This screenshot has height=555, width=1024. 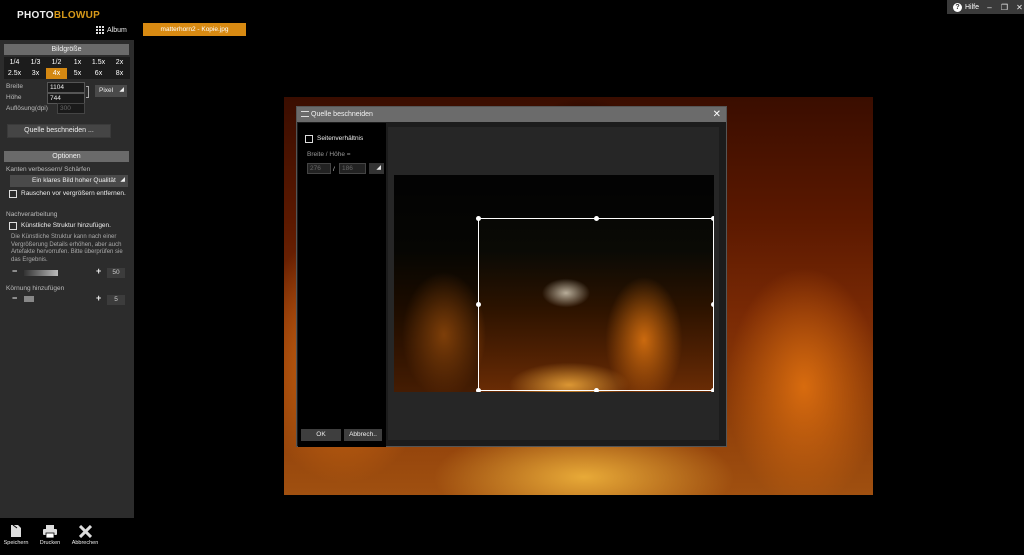 I want to click on ratio-label: Breite / Höhe =, so click(x=329, y=154).